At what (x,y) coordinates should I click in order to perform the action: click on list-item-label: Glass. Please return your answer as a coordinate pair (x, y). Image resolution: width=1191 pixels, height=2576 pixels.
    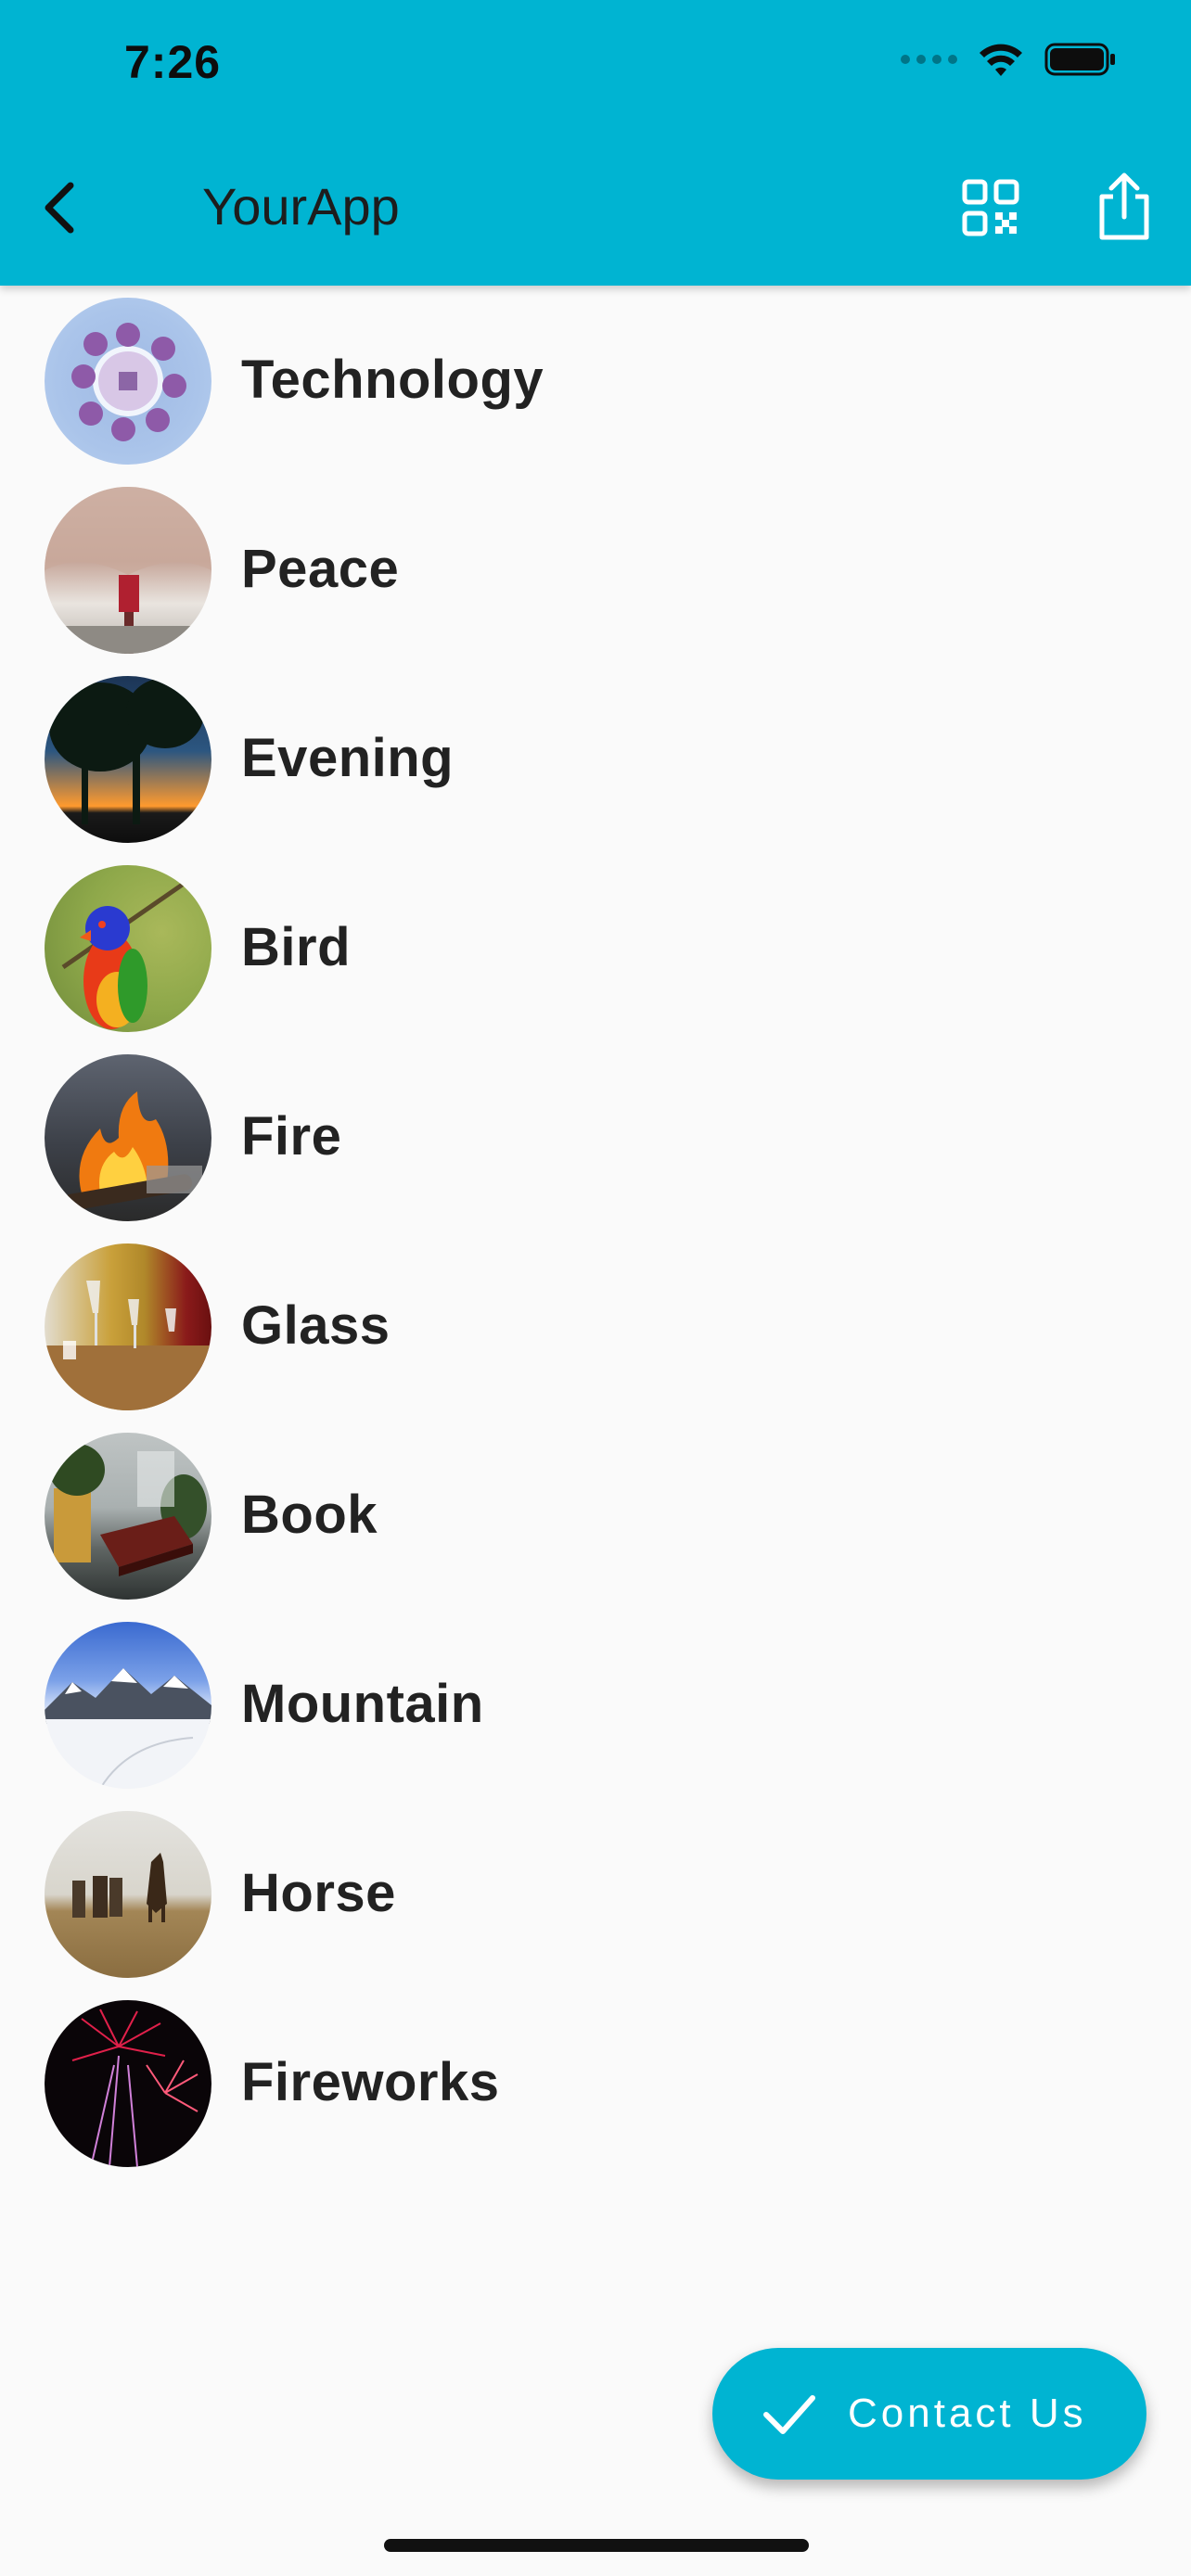
    Looking at the image, I should click on (316, 1325).